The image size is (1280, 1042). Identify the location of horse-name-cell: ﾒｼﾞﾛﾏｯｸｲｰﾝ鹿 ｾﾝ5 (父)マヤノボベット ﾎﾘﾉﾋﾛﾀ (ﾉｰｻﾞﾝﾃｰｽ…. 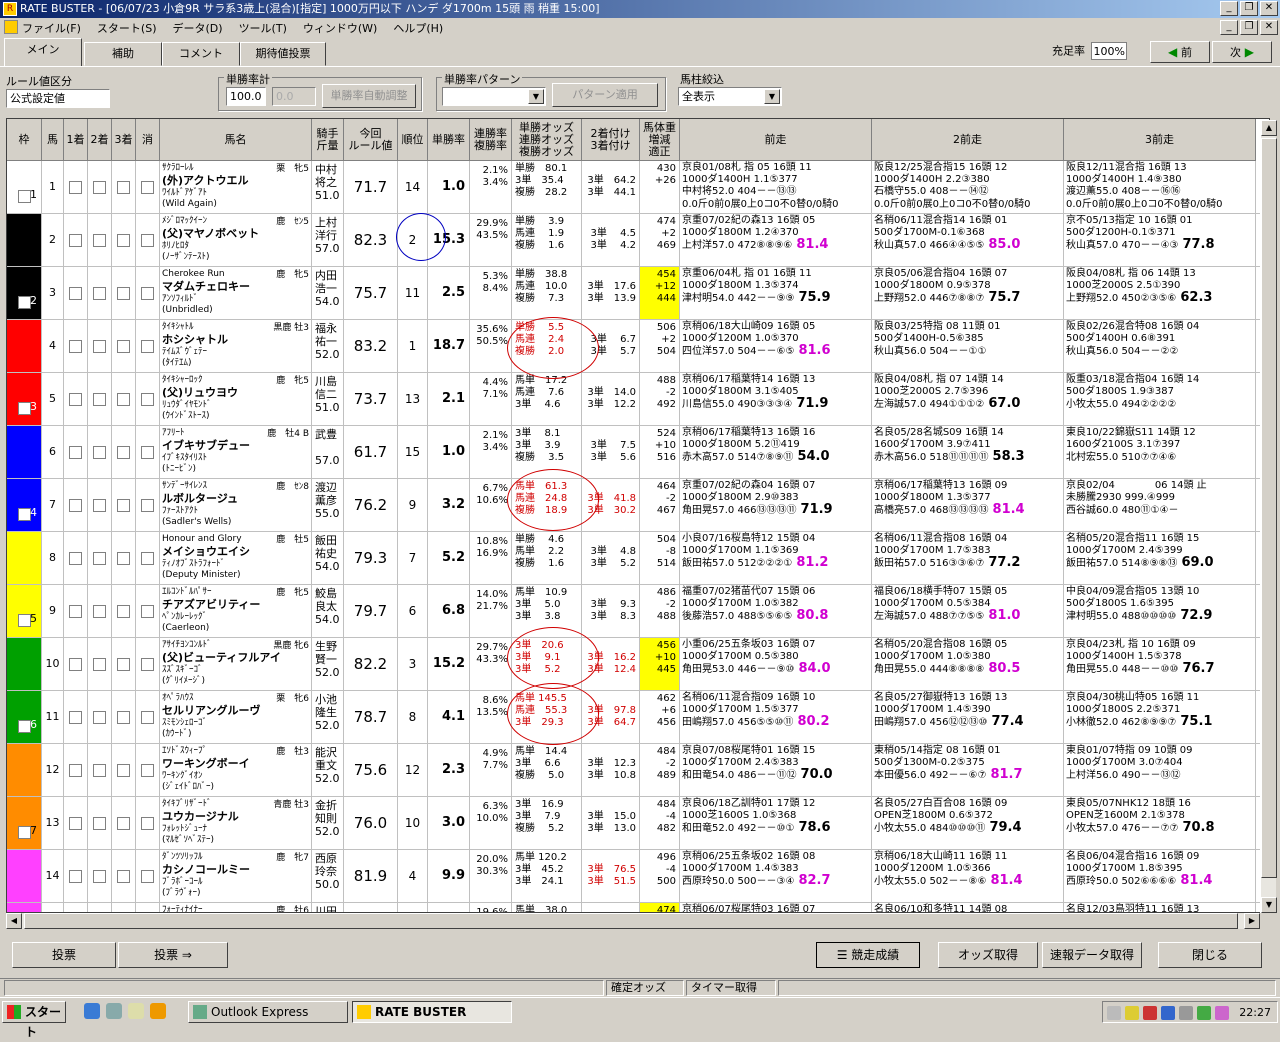
(236, 240).